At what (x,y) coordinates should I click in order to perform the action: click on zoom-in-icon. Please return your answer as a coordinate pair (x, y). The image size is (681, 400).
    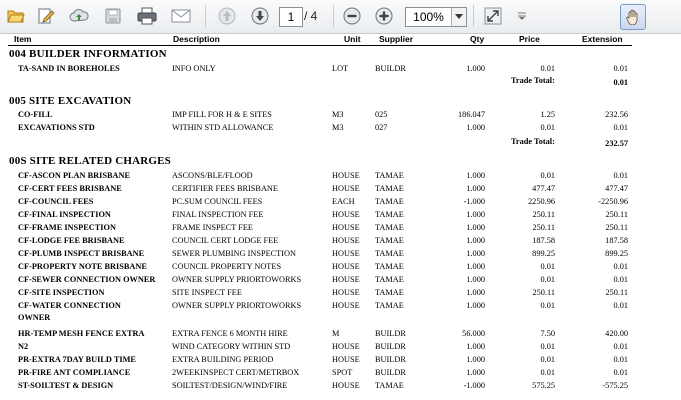
    Looking at the image, I should click on (384, 16).